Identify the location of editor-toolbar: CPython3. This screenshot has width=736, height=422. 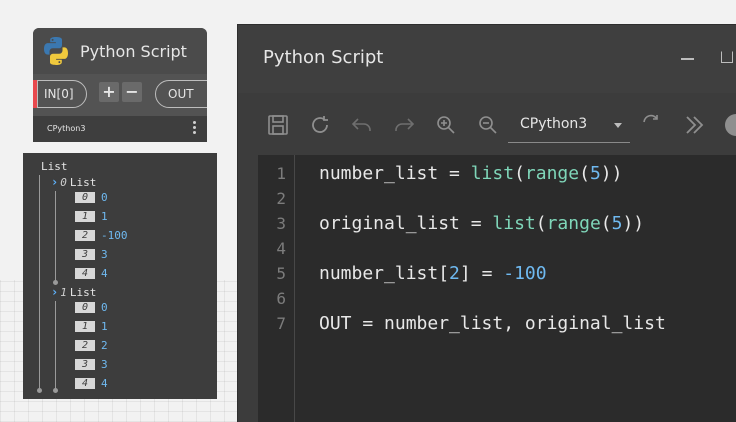
(497, 127).